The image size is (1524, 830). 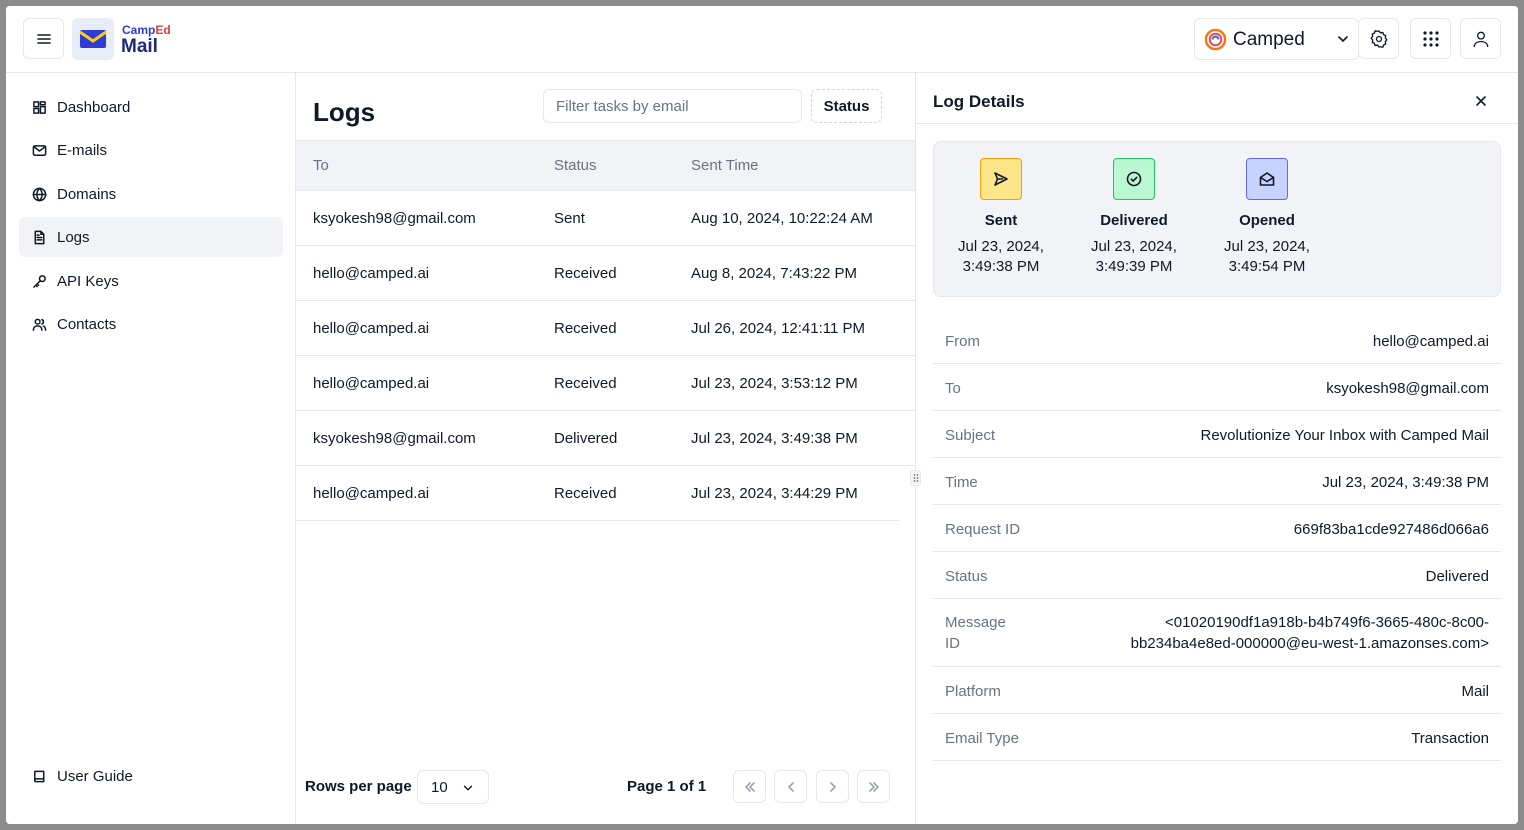 What do you see at coordinates (453, 787) in the screenshot?
I see `rows-per-page-select: 10` at bounding box center [453, 787].